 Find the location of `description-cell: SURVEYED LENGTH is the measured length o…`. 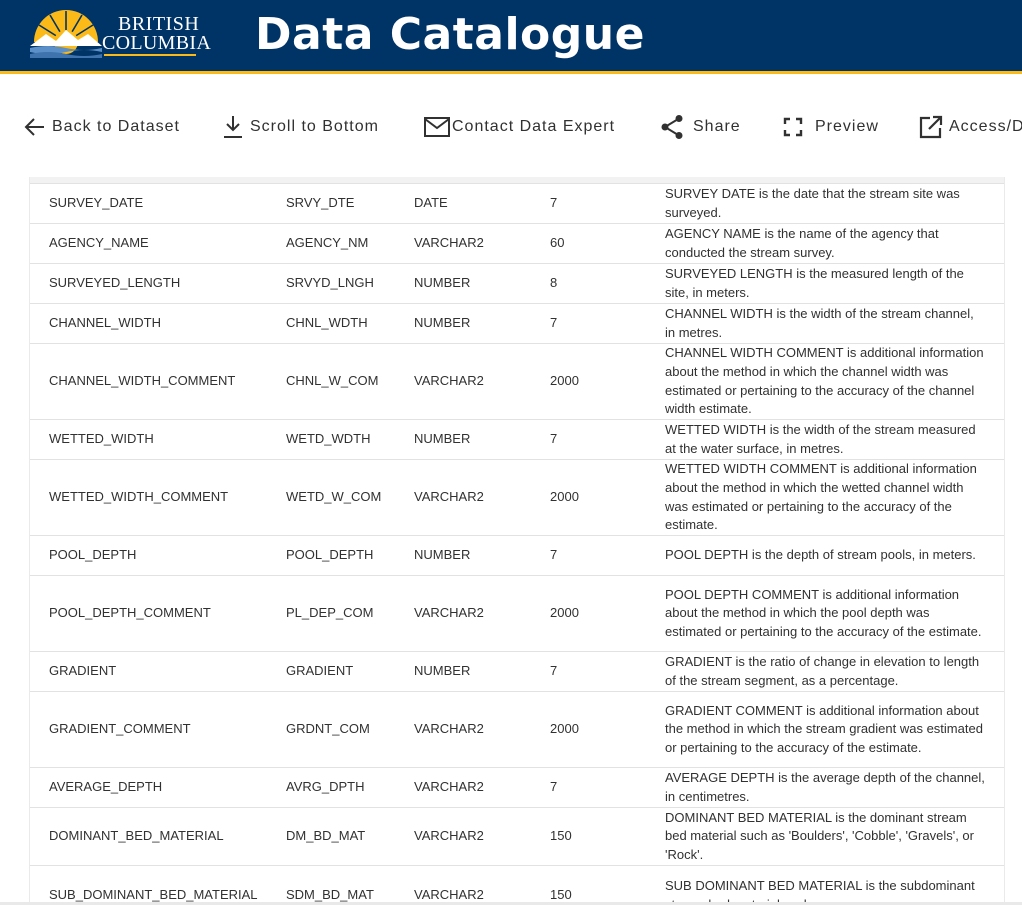

description-cell: SURVEYED LENGTH is the measured length o… is located at coordinates (834, 283).